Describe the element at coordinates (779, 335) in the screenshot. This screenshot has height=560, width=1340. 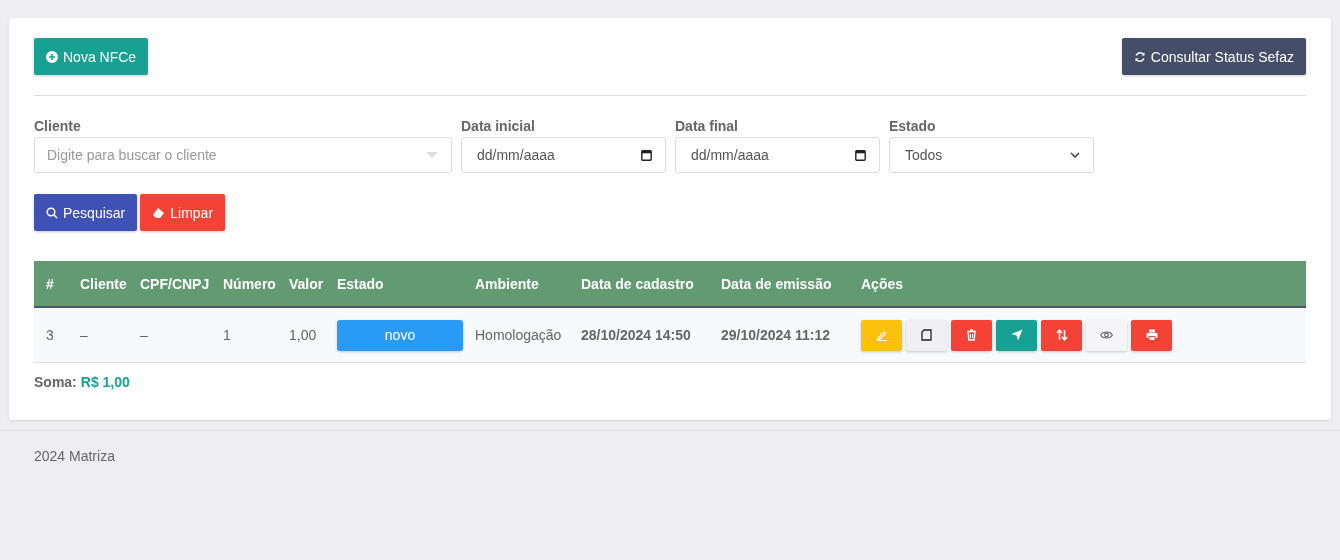
I see `table-cell: 29/10/2024 11:12` at that location.